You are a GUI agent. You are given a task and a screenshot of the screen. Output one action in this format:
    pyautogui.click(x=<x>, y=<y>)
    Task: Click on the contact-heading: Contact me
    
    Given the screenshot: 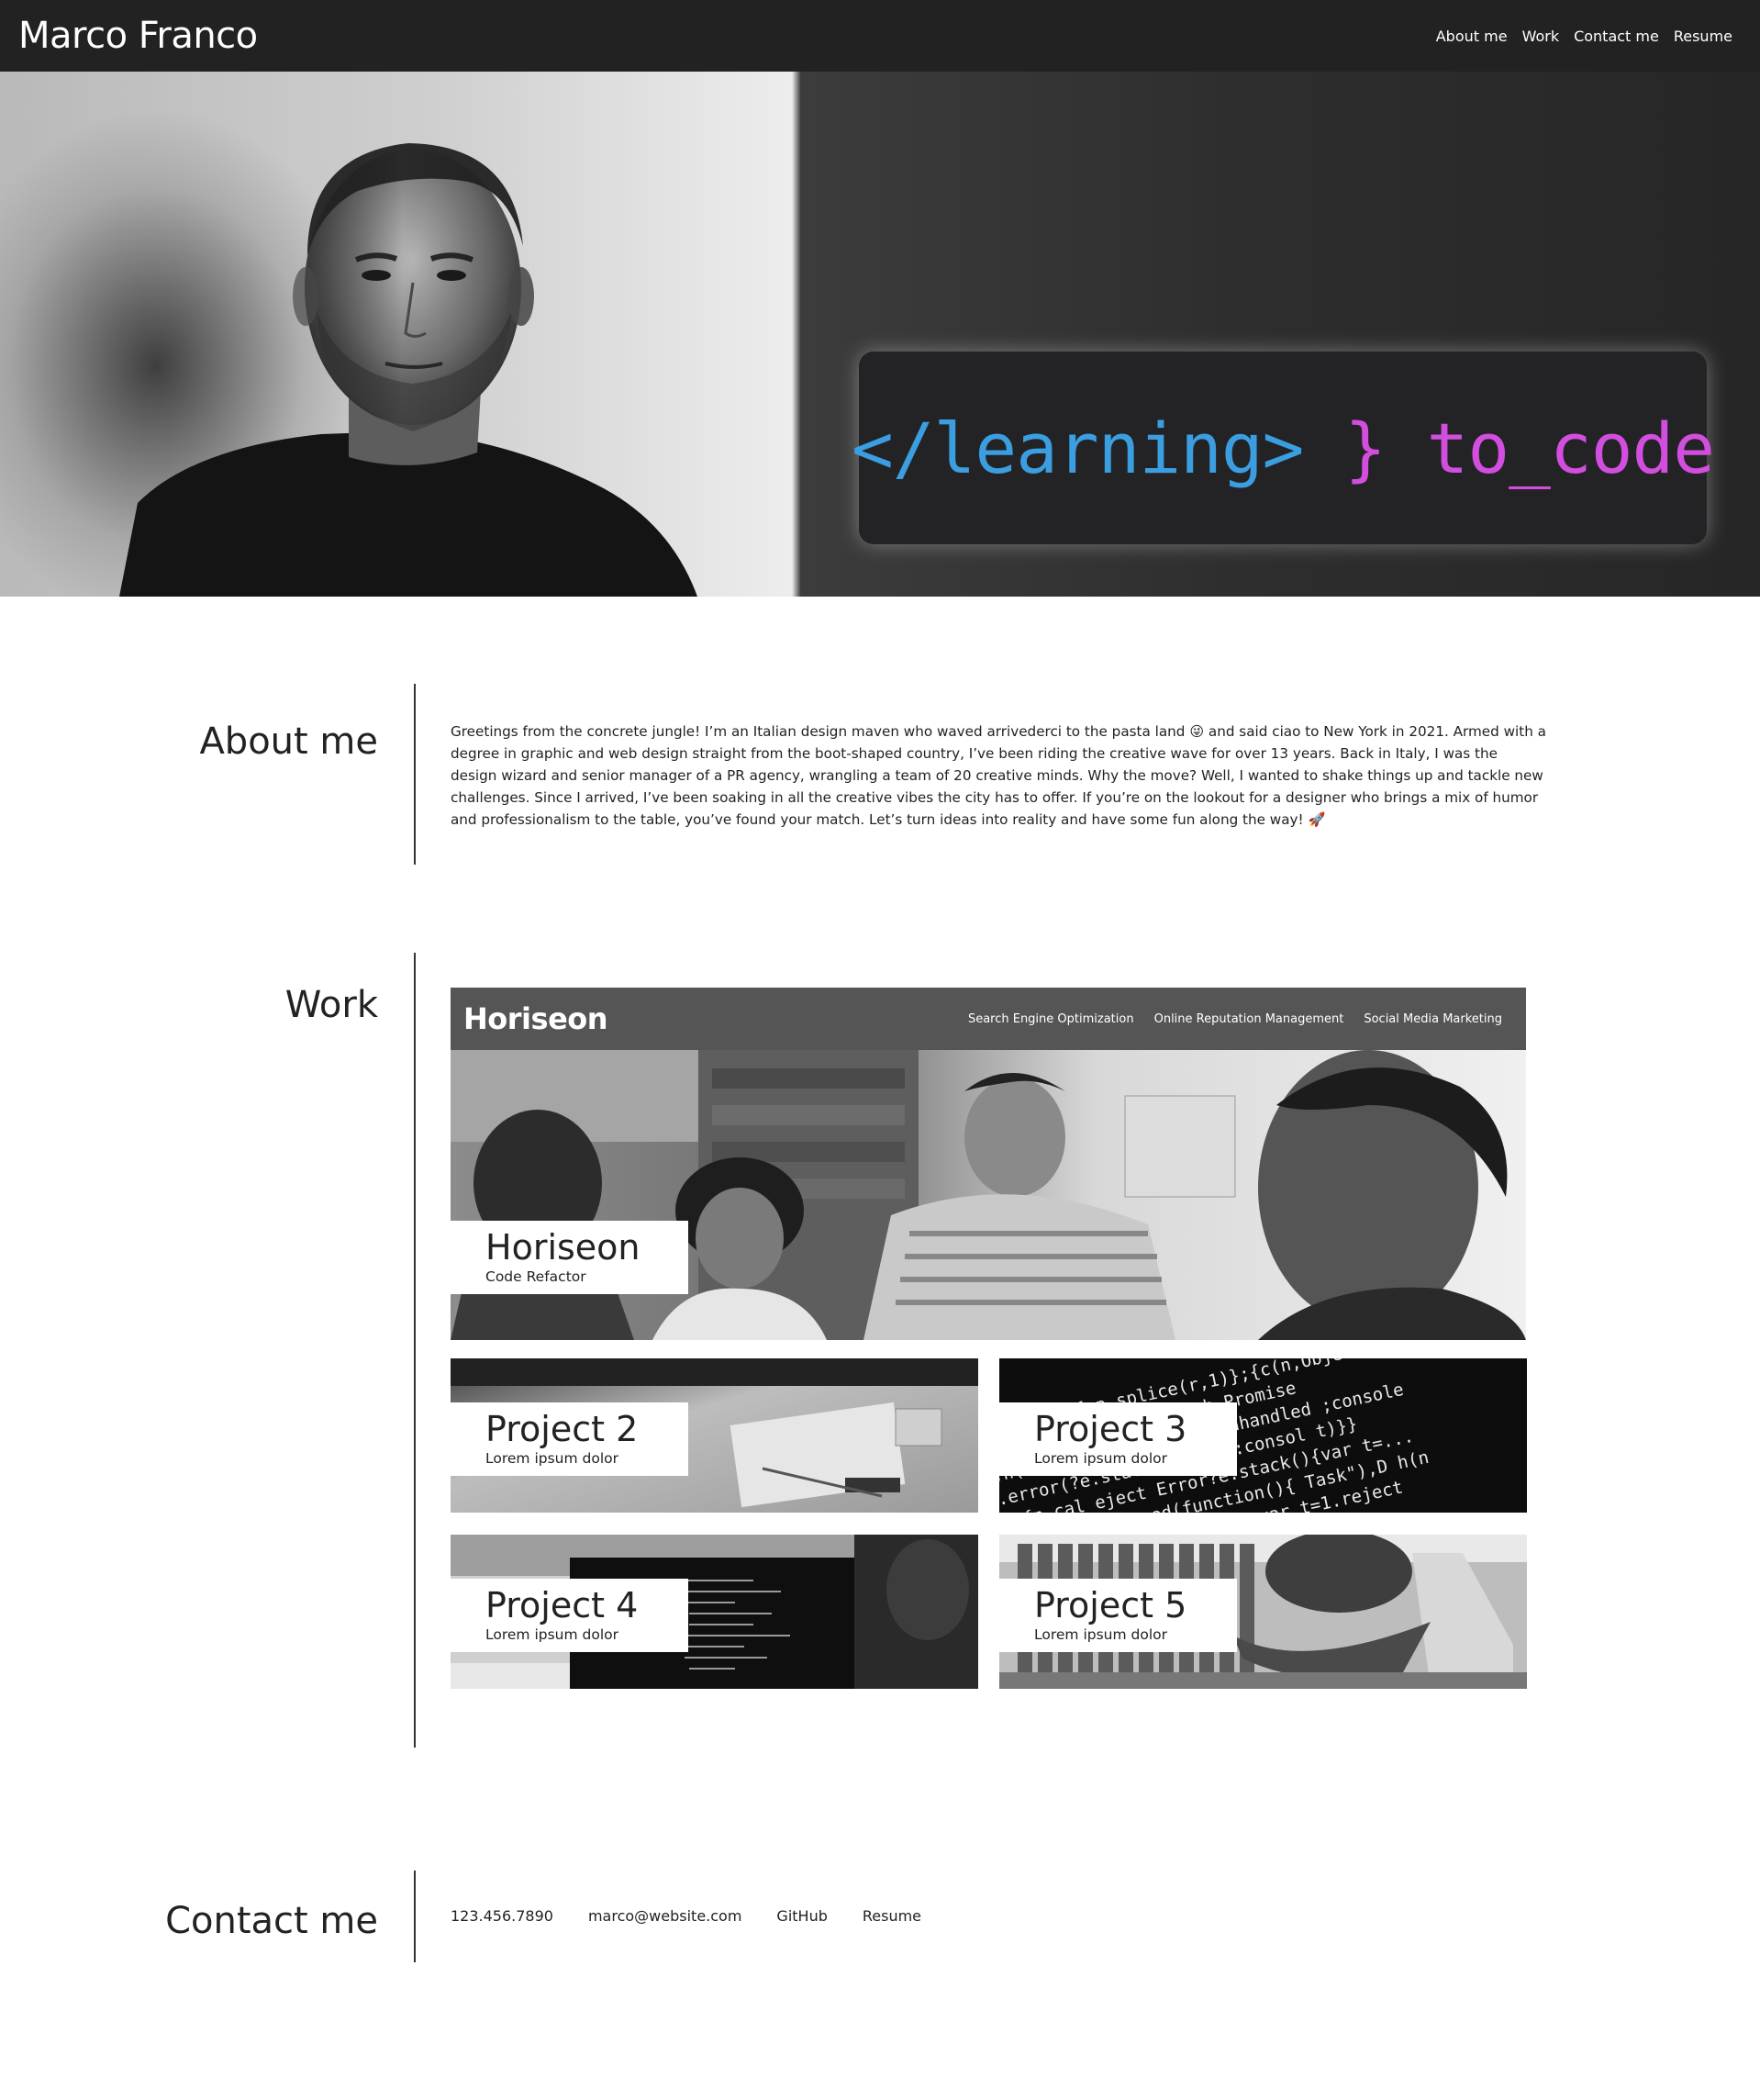 What is the action you would take?
    pyautogui.click(x=271, y=1921)
    